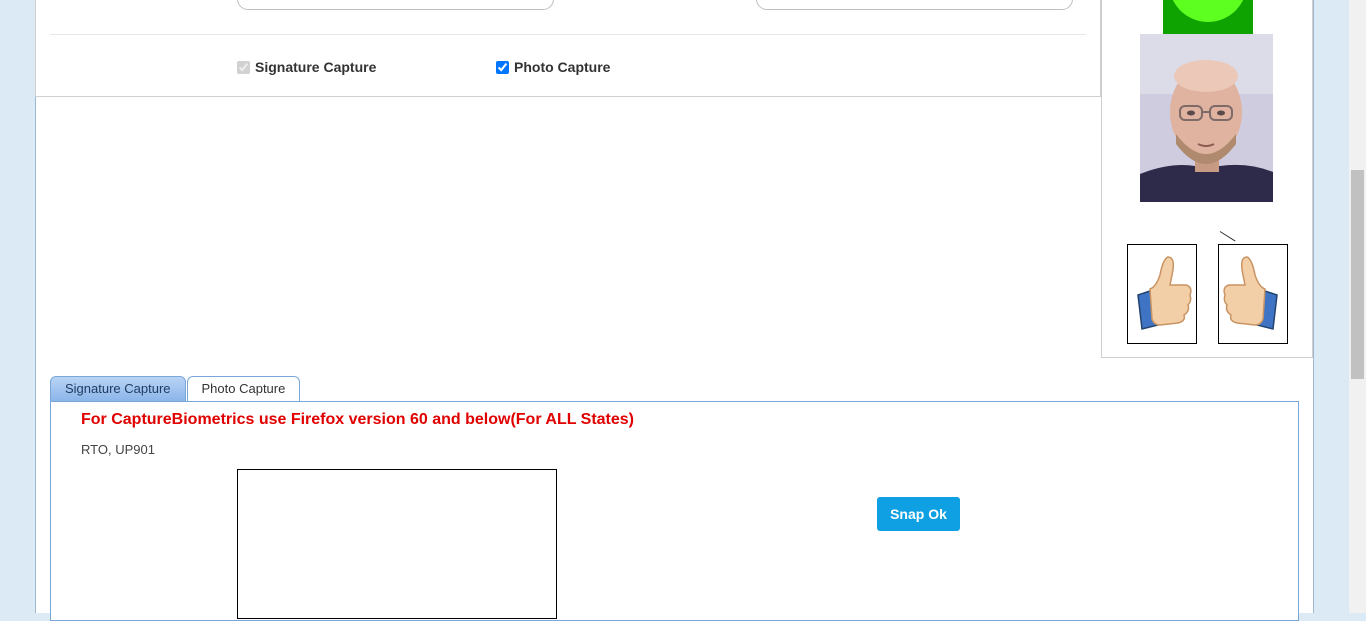  I want to click on status-indicator, so click(1208, 17).